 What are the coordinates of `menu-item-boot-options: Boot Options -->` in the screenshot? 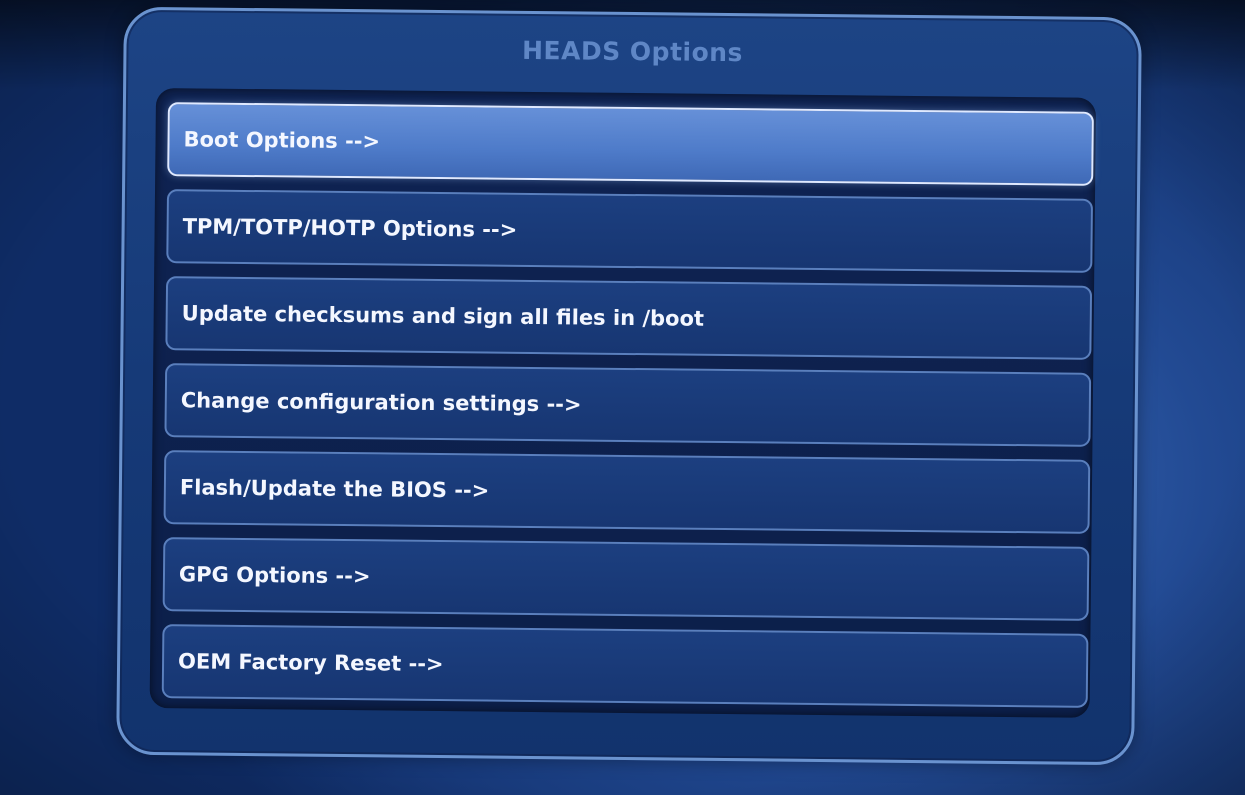 It's located at (630, 144).